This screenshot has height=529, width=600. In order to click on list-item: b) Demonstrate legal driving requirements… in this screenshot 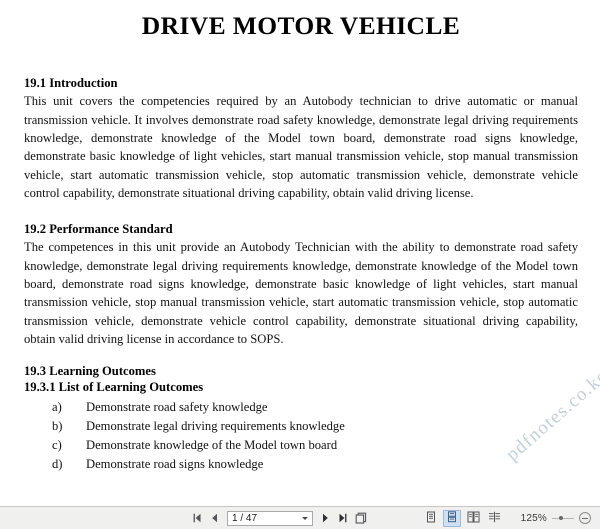, I will do `click(301, 426)`.